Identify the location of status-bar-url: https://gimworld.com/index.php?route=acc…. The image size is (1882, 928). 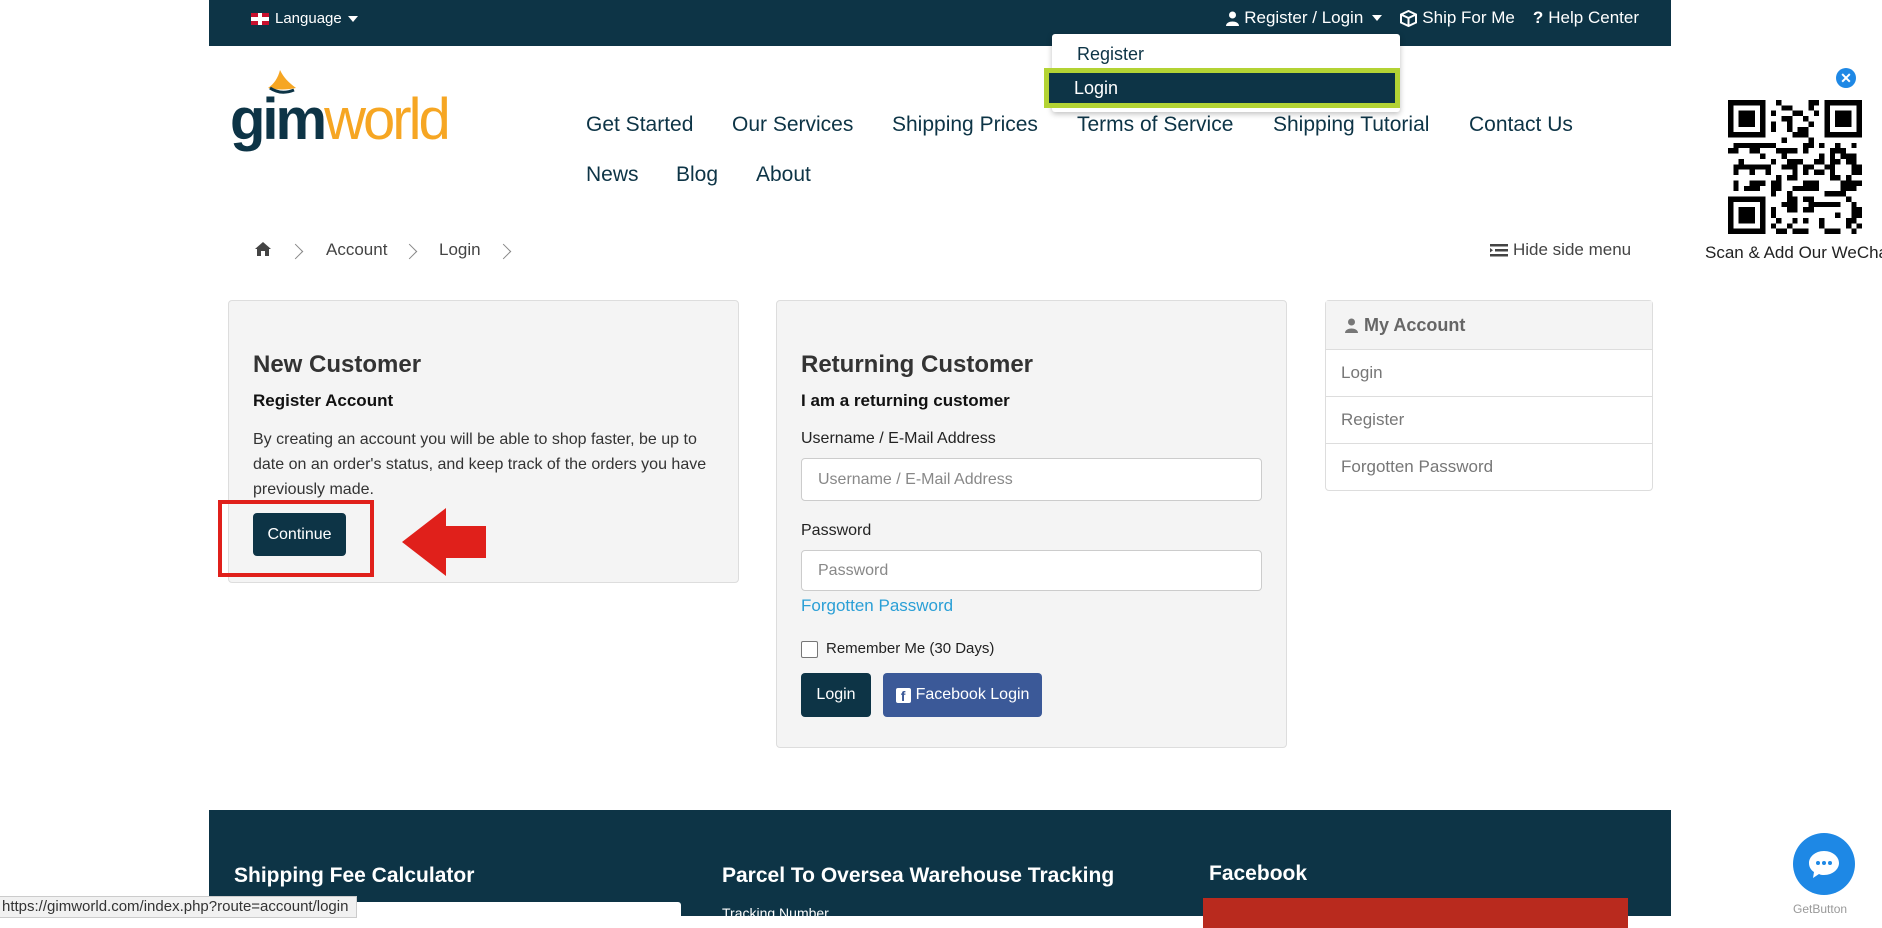
(179, 907).